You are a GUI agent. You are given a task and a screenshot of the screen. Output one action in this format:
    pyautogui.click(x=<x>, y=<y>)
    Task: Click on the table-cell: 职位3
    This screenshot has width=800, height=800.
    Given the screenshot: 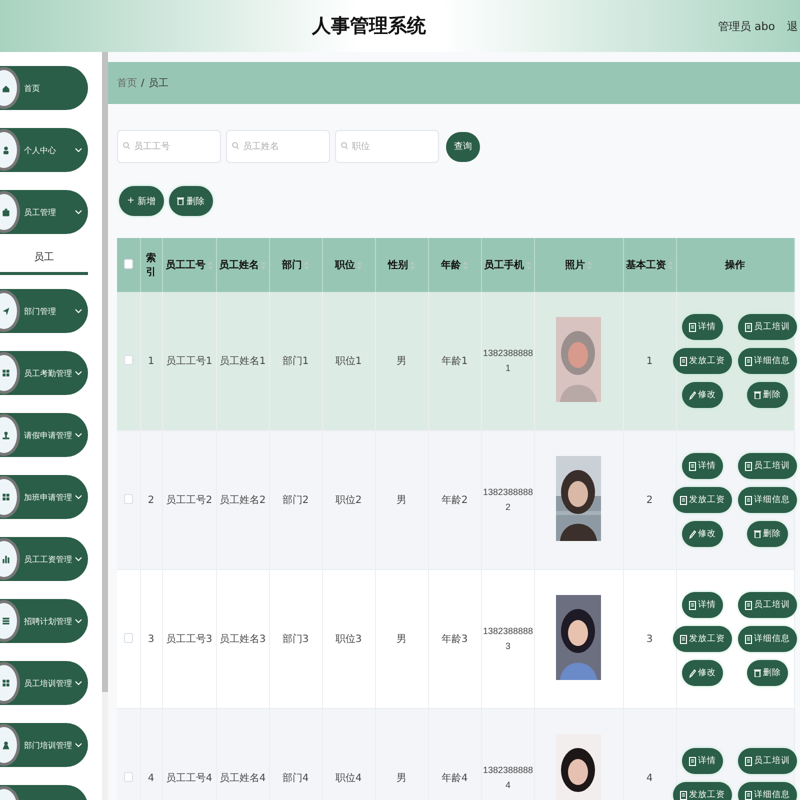 What is the action you would take?
    pyautogui.click(x=348, y=639)
    